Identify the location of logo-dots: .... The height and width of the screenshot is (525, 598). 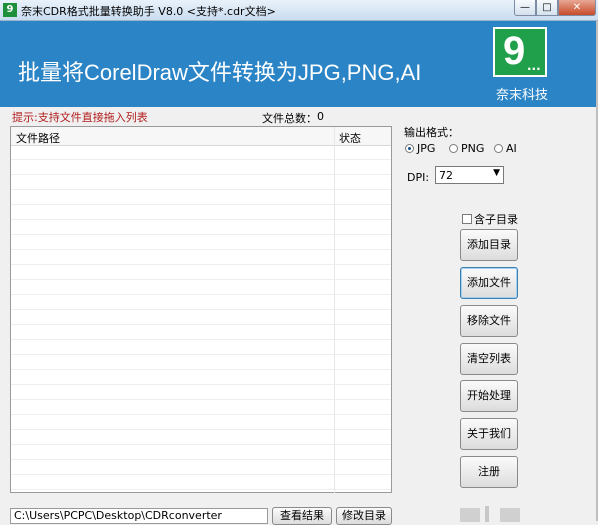
(534, 66).